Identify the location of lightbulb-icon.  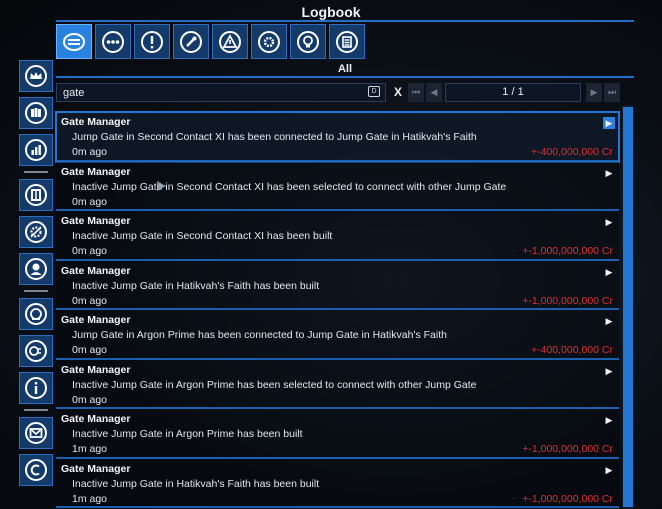
(308, 41).